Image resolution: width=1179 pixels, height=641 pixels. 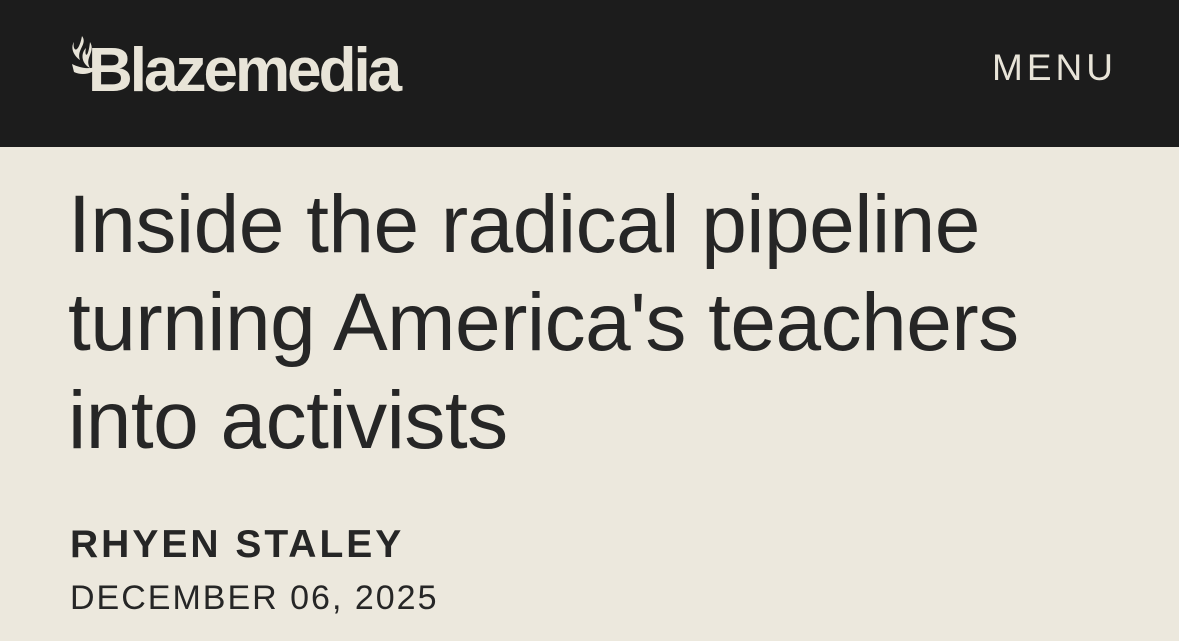 I want to click on publish-date: DECEMBER 06, 2025, so click(x=254, y=598).